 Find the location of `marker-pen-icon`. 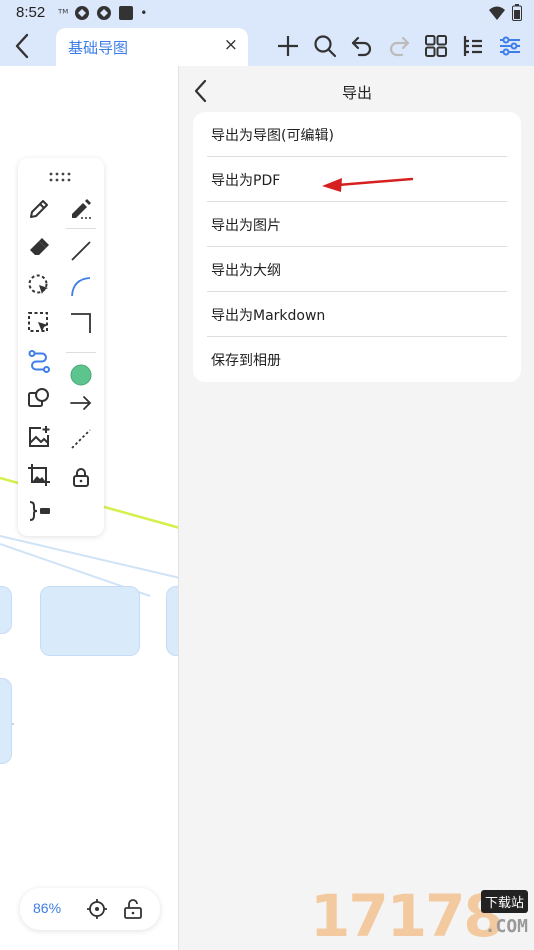

marker-pen-icon is located at coordinates (81, 209).